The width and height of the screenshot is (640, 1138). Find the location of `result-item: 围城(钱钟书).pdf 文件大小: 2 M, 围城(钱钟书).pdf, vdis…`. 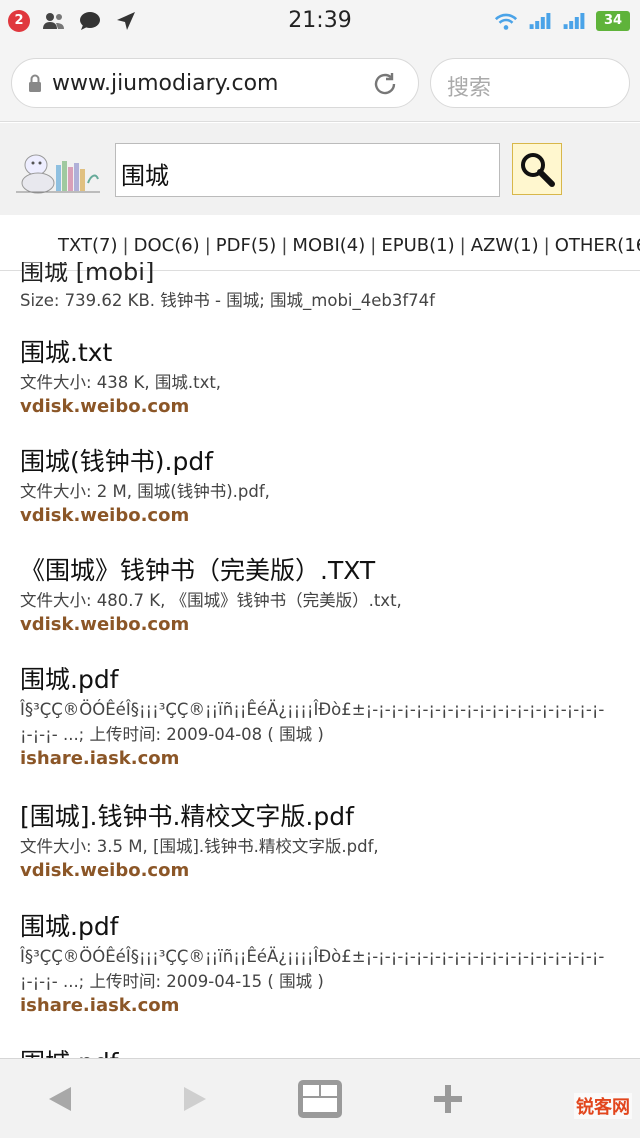

result-item: 围城(钱钟书).pdf 文件大小: 2 M, 围城(钱钟书).pdf, vdis… is located at coordinates (325, 486).